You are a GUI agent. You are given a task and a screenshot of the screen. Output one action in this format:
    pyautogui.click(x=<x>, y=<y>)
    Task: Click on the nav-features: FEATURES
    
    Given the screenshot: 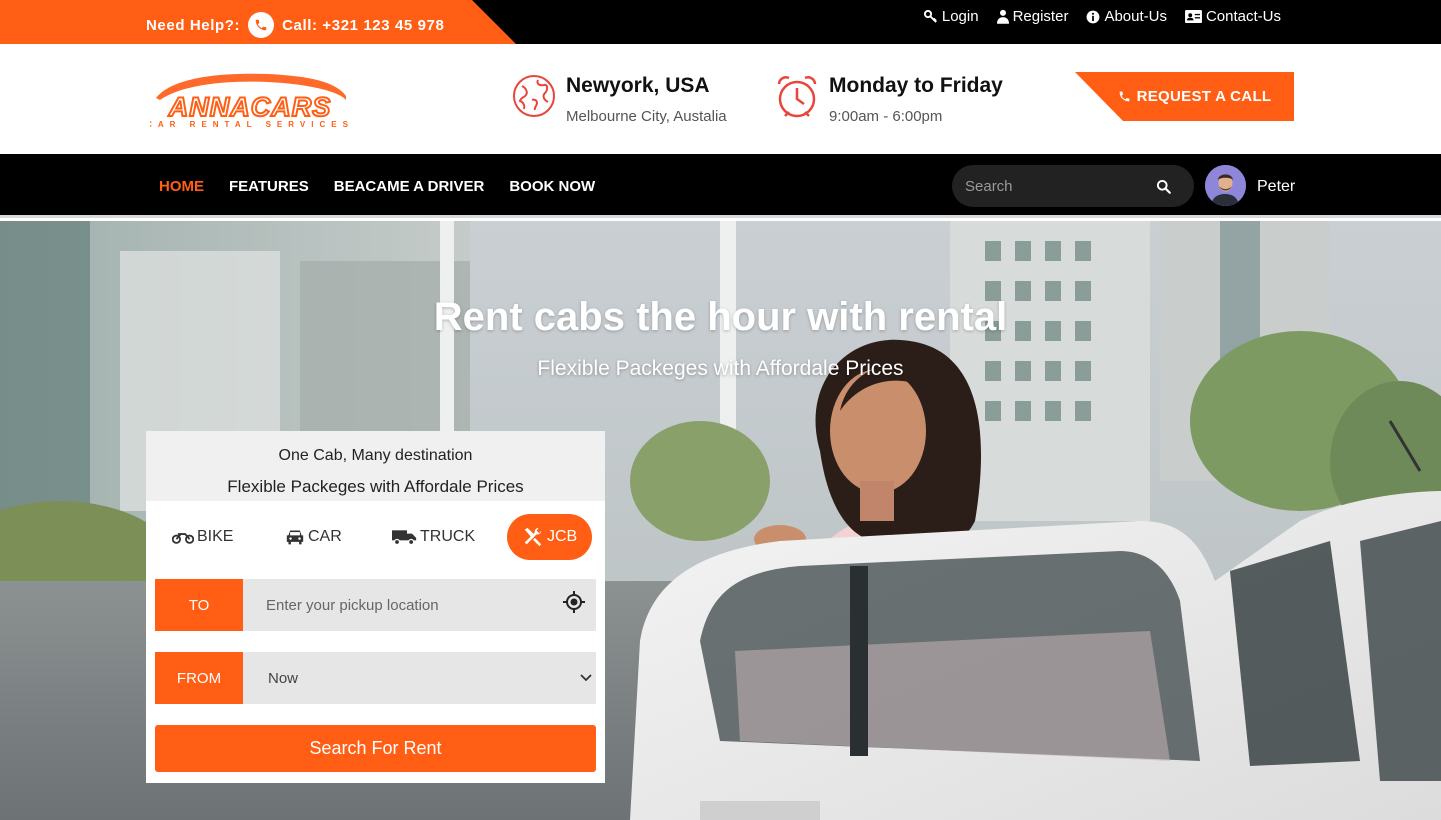 What is the action you would take?
    pyautogui.click(x=269, y=186)
    